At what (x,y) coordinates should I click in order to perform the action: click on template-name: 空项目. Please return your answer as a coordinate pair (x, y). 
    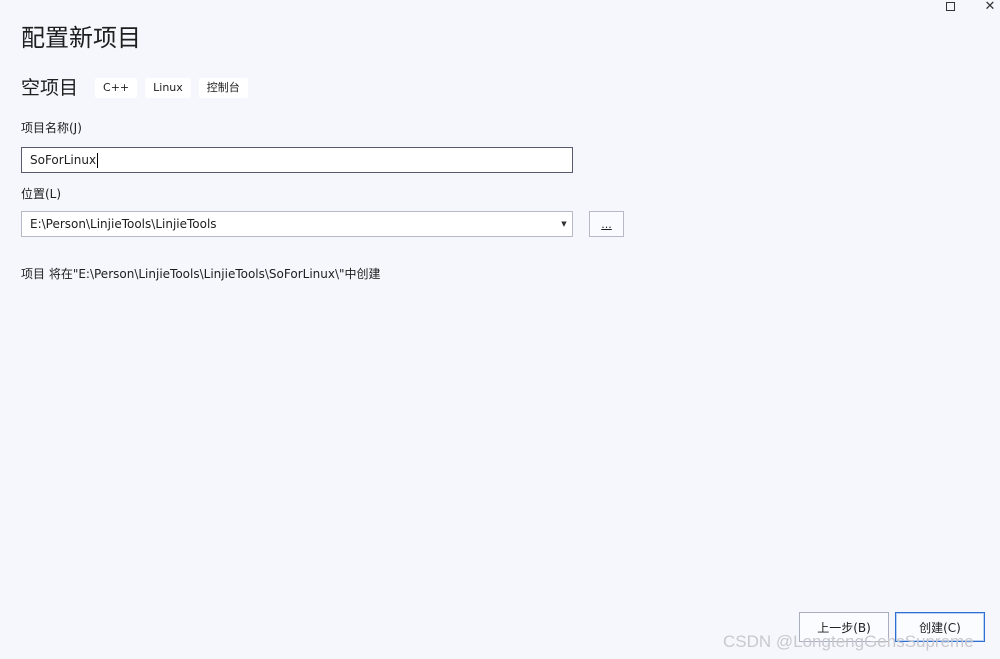
    Looking at the image, I should click on (50, 88).